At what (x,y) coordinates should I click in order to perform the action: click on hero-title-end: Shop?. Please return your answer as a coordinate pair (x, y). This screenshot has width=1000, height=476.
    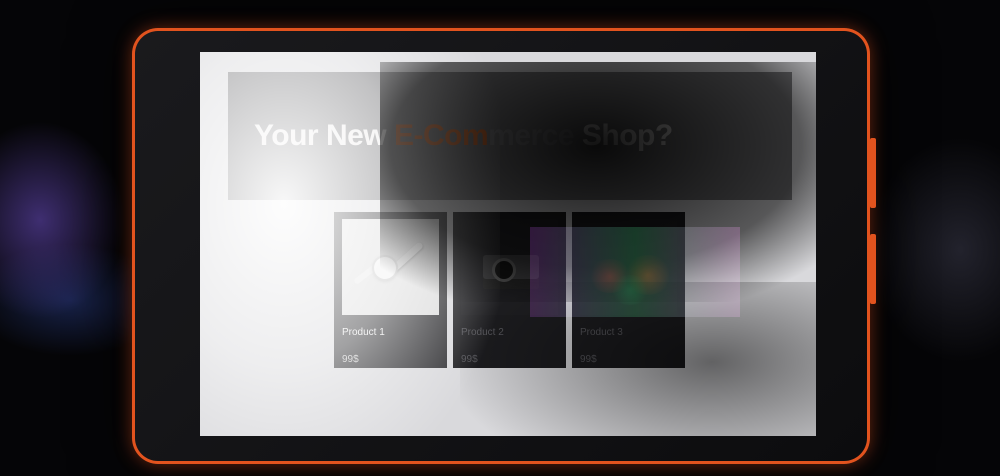
    Looking at the image, I should click on (623, 135).